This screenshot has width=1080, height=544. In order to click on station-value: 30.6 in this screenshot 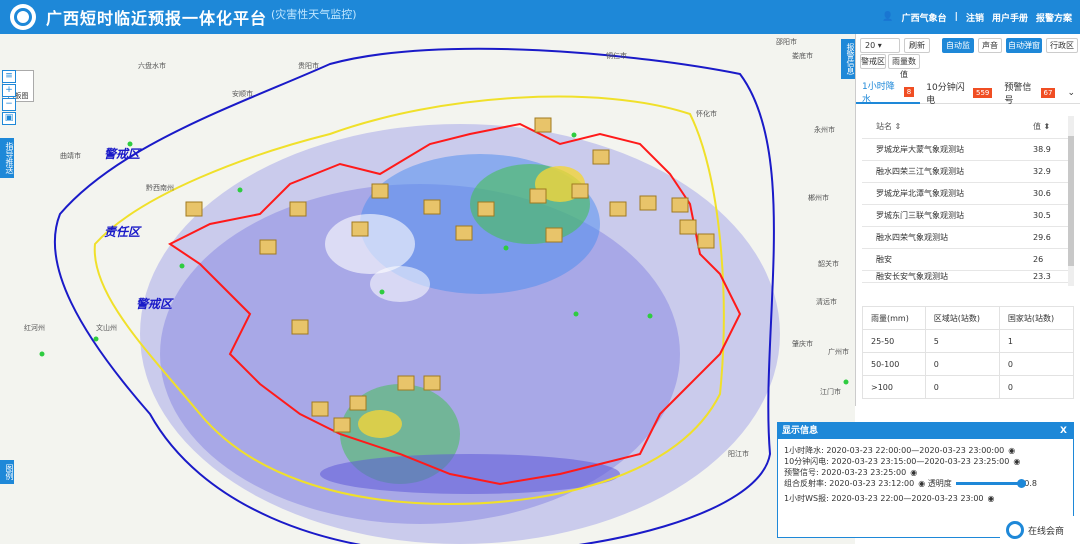, I will do `click(1043, 193)`.